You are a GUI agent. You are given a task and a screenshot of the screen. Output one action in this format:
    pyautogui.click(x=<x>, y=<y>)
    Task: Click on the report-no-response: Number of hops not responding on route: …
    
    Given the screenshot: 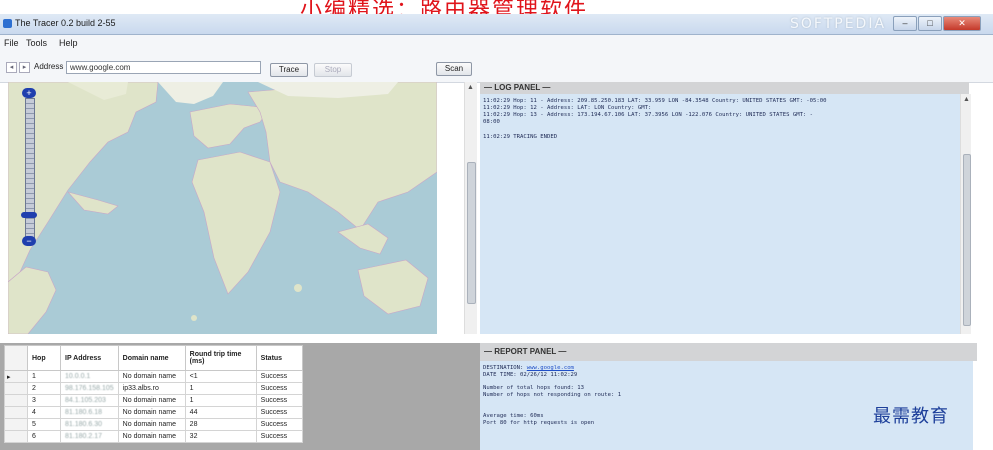 What is the action you would take?
    pyautogui.click(x=552, y=395)
    